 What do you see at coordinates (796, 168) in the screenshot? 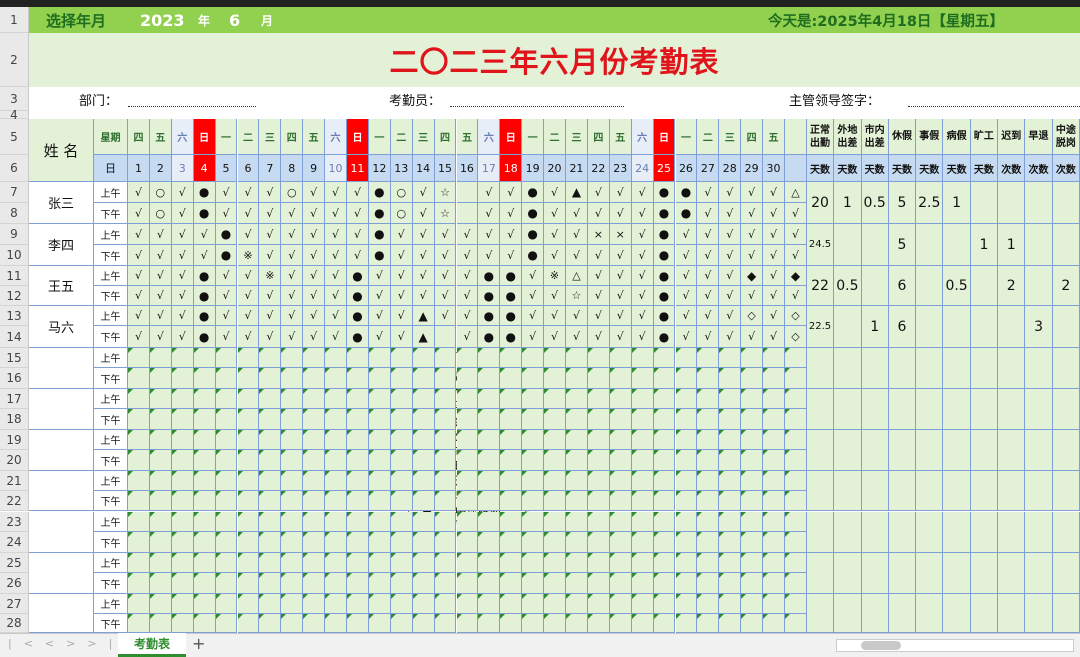
I see `day-cell` at bounding box center [796, 168].